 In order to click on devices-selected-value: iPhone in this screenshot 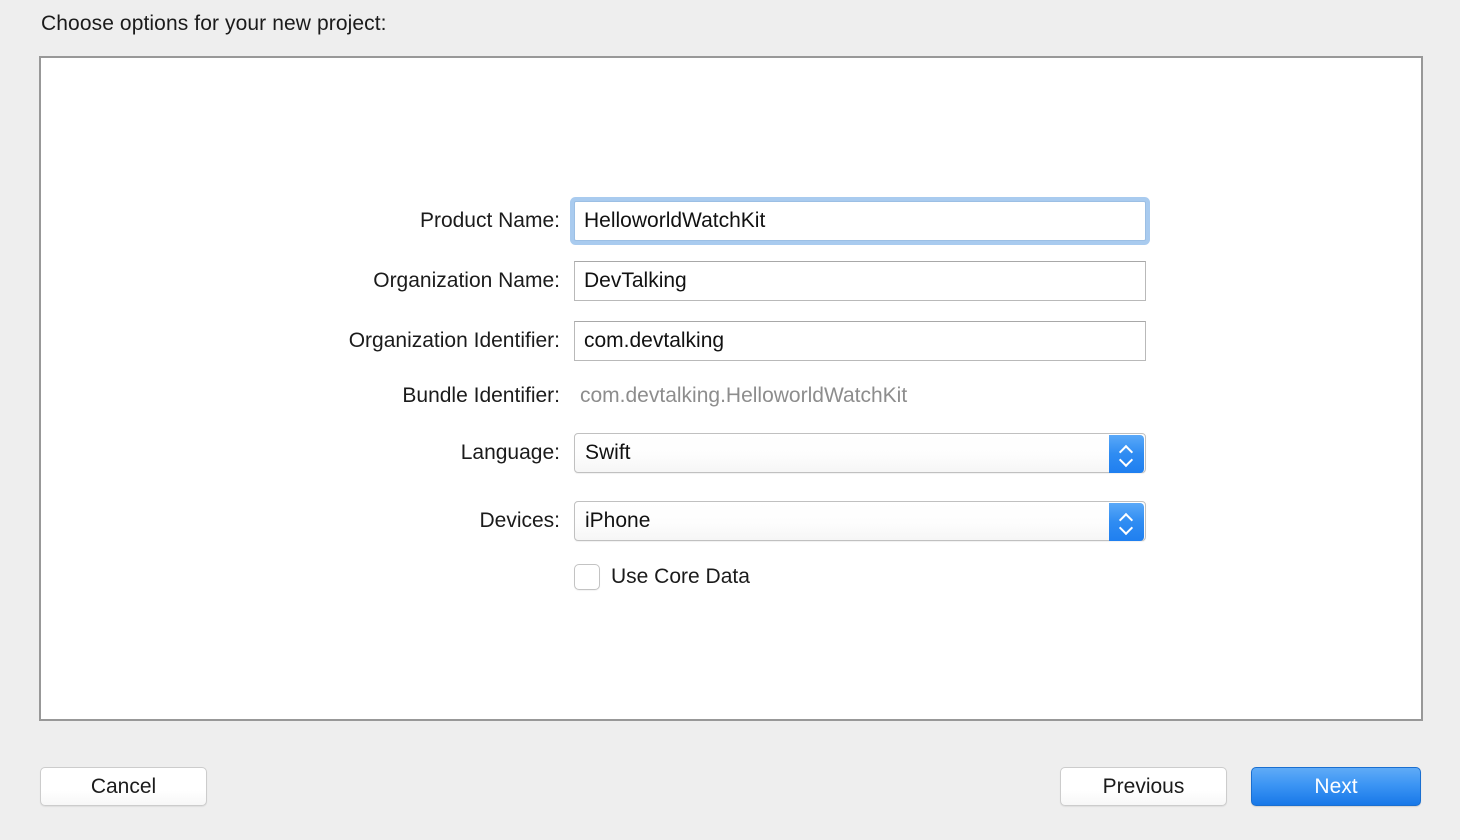, I will do `click(618, 520)`.